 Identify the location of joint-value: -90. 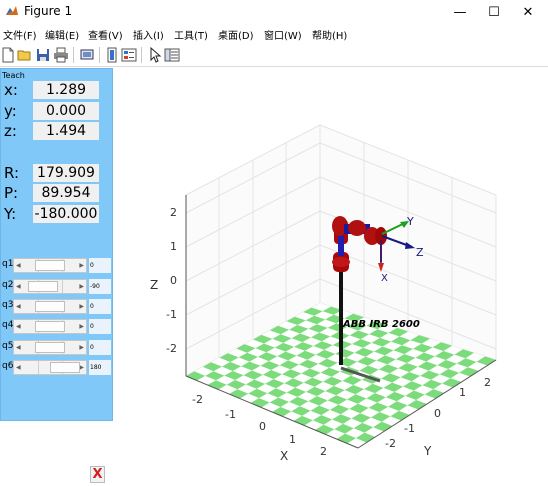
(100, 286).